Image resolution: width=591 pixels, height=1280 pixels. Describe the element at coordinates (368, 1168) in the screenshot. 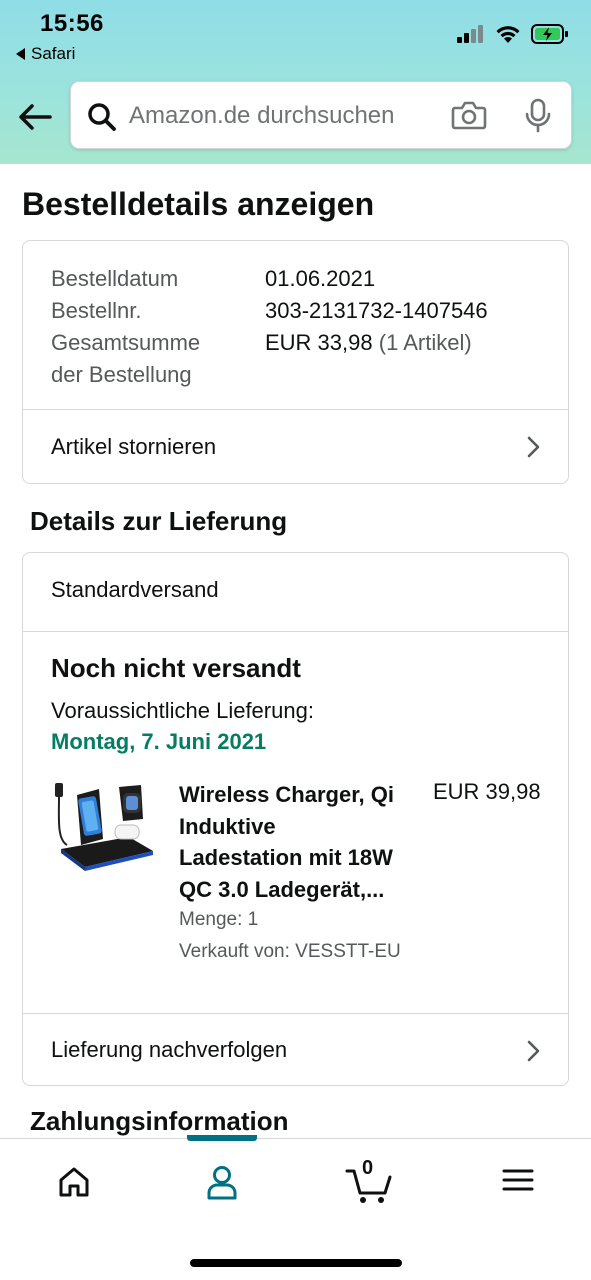

I see `cart-count-badge: 0` at that location.